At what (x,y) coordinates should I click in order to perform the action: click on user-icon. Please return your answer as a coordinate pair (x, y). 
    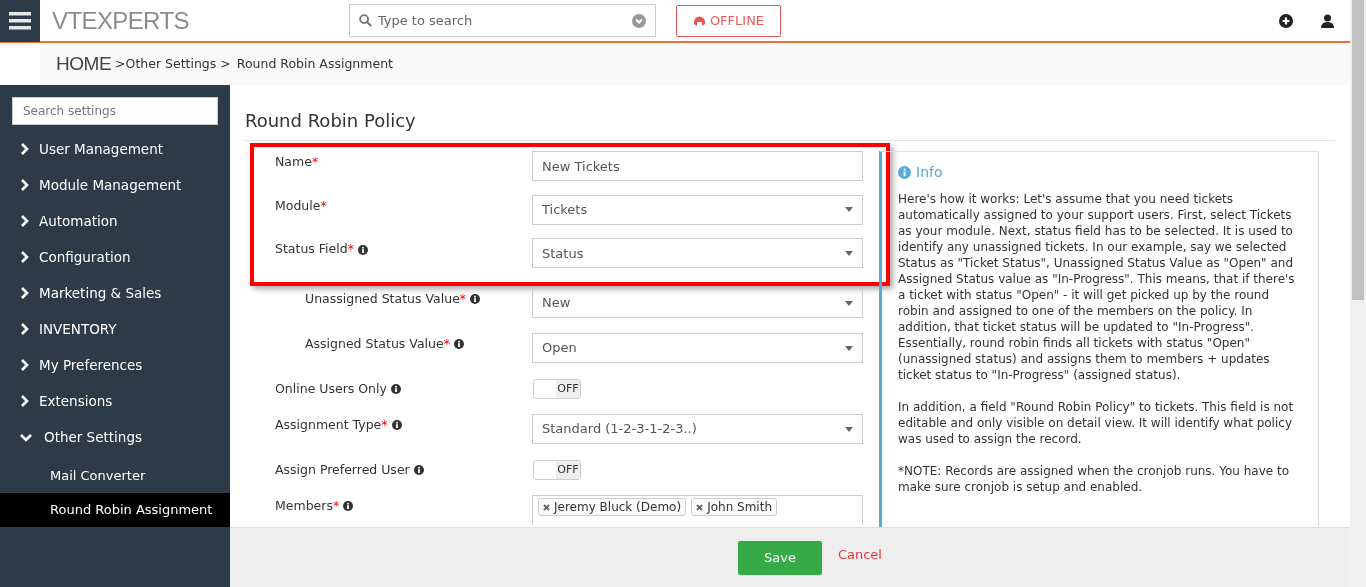
    Looking at the image, I should click on (1327, 20).